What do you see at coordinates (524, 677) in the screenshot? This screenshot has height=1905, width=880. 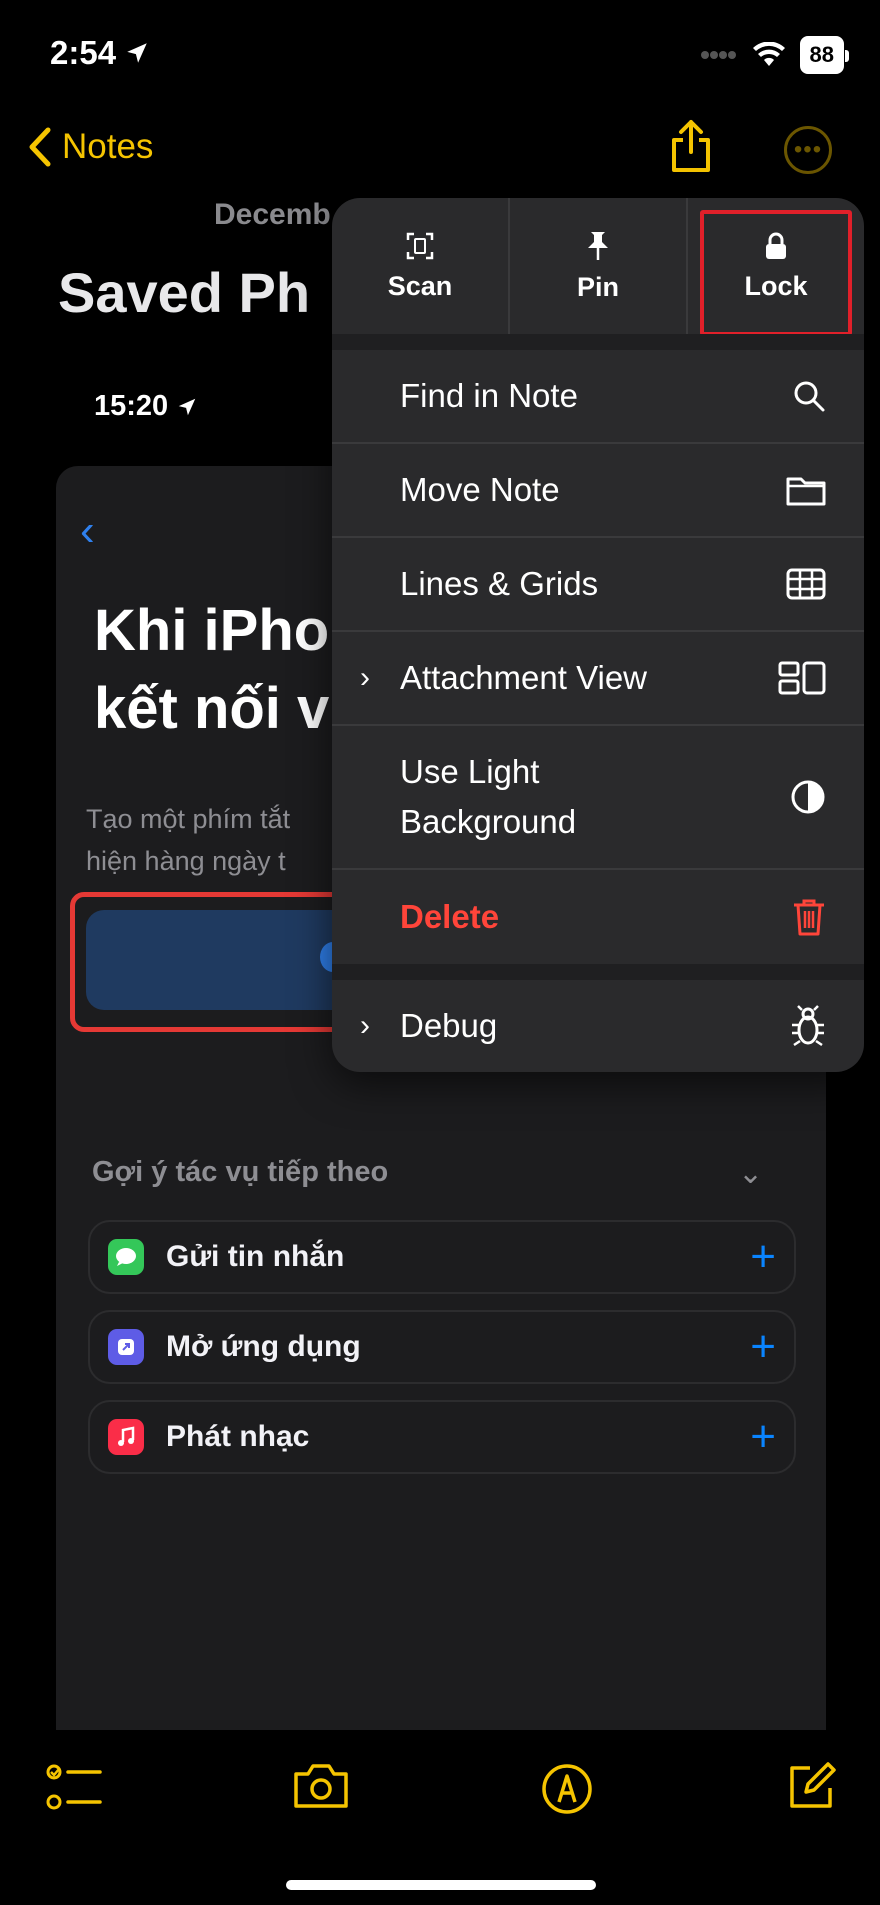 I see `menu-item-label: Attachment View` at bounding box center [524, 677].